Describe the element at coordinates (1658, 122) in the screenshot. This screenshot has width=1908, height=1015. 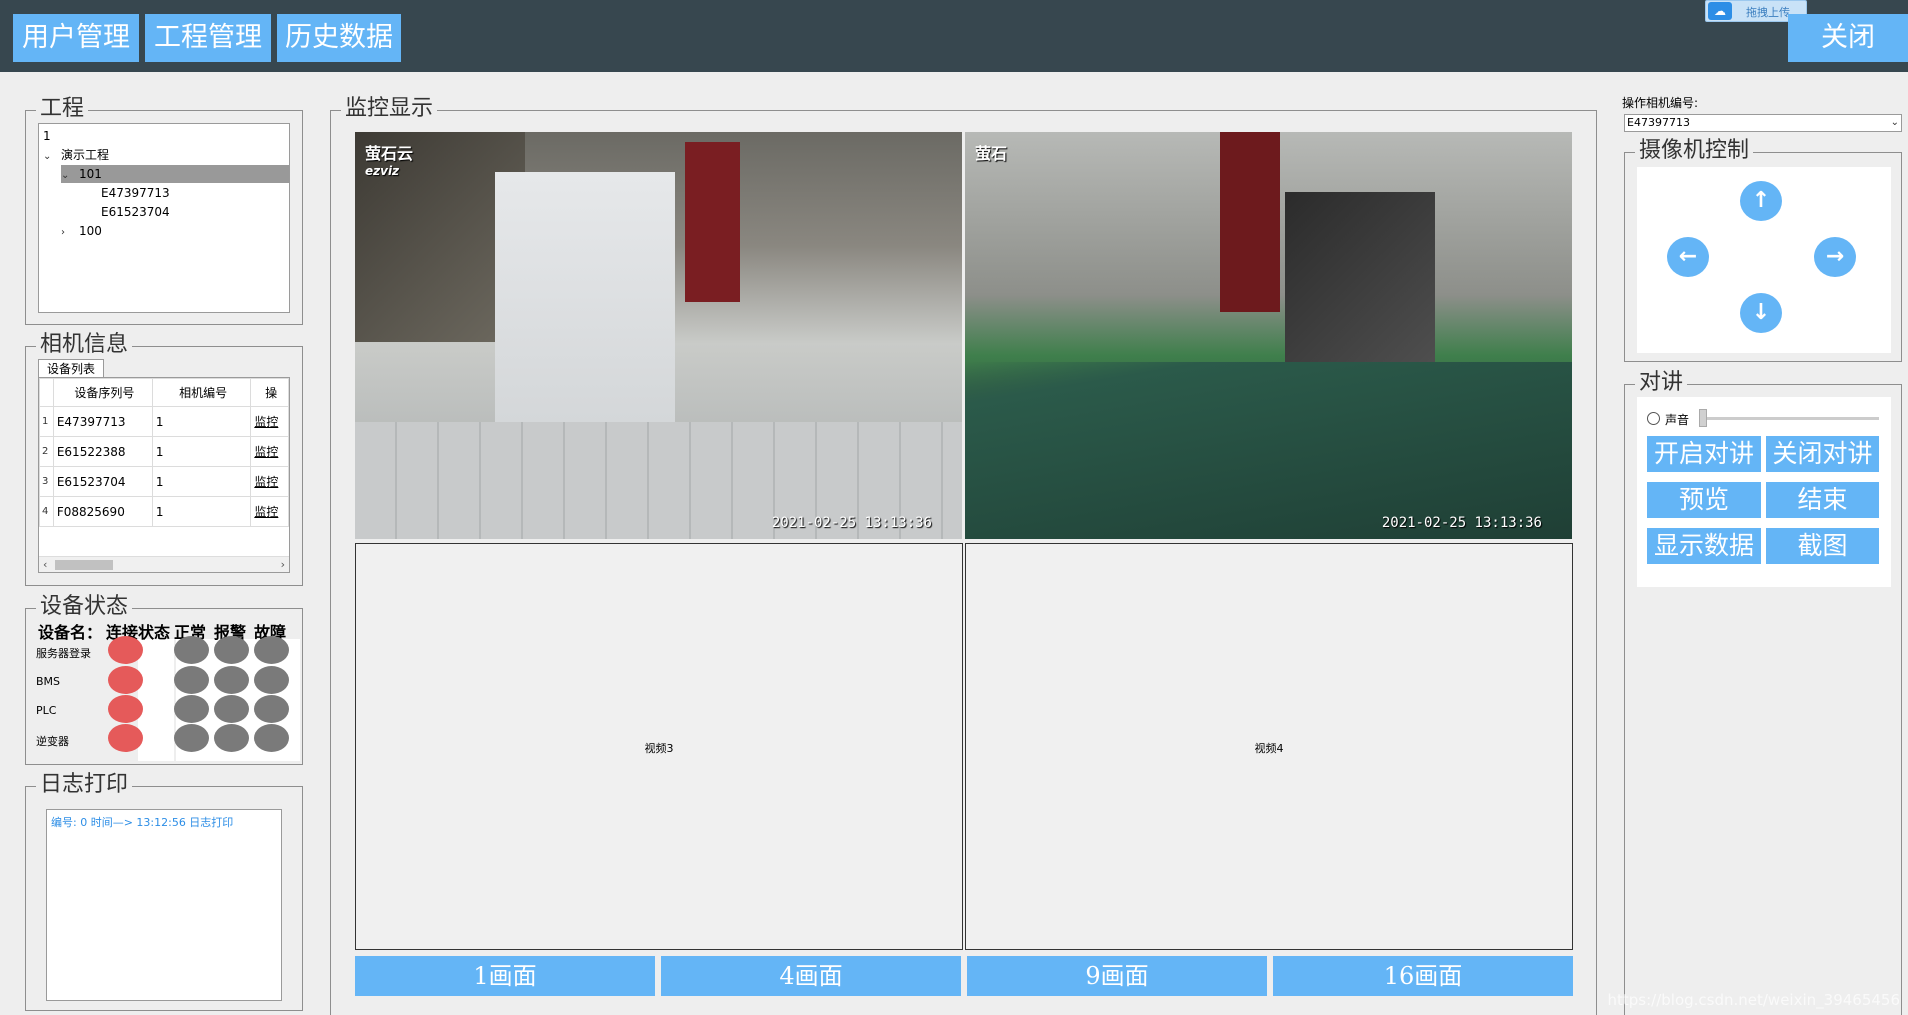
I see `camera-select-value: E47397713` at that location.